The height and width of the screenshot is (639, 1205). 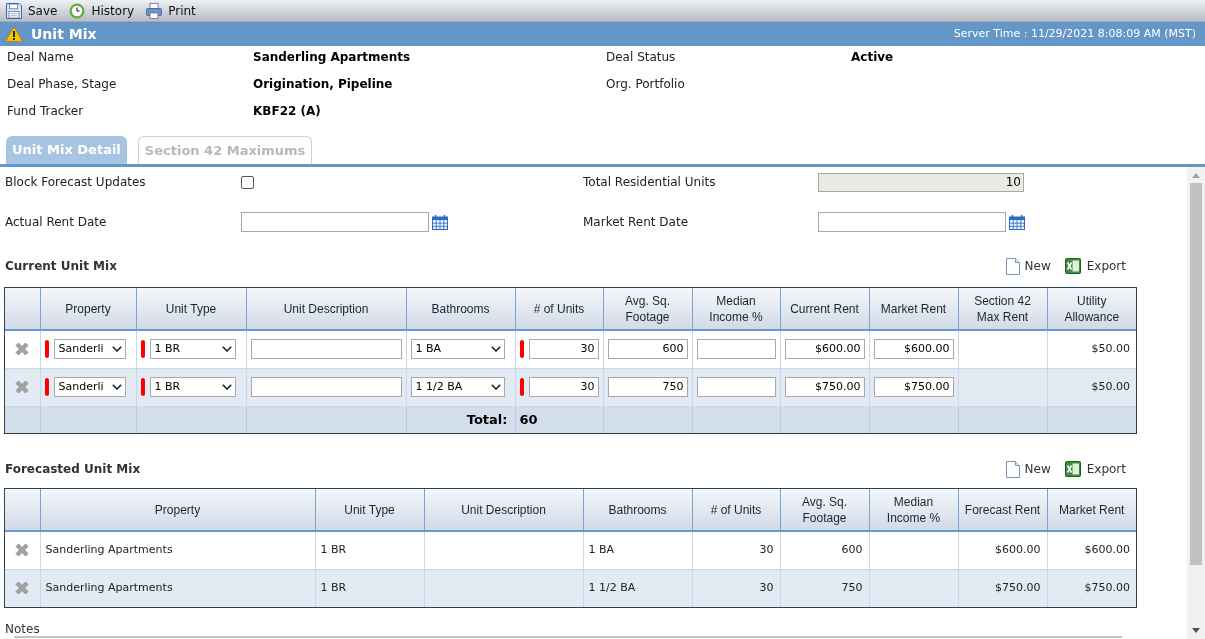 I want to click on table-cell: 1 BA, so click(x=637, y=550).